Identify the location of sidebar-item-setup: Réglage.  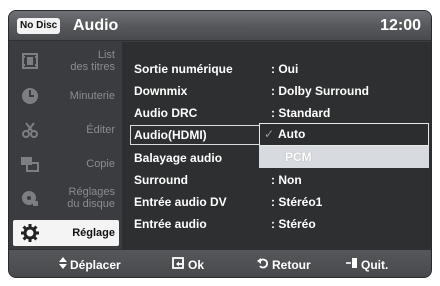
(66, 233).